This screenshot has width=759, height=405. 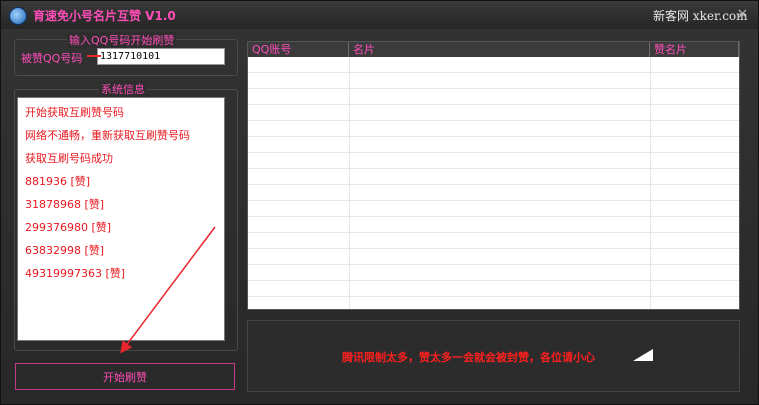 I want to click on annotation-arrows, so click(x=151, y=204).